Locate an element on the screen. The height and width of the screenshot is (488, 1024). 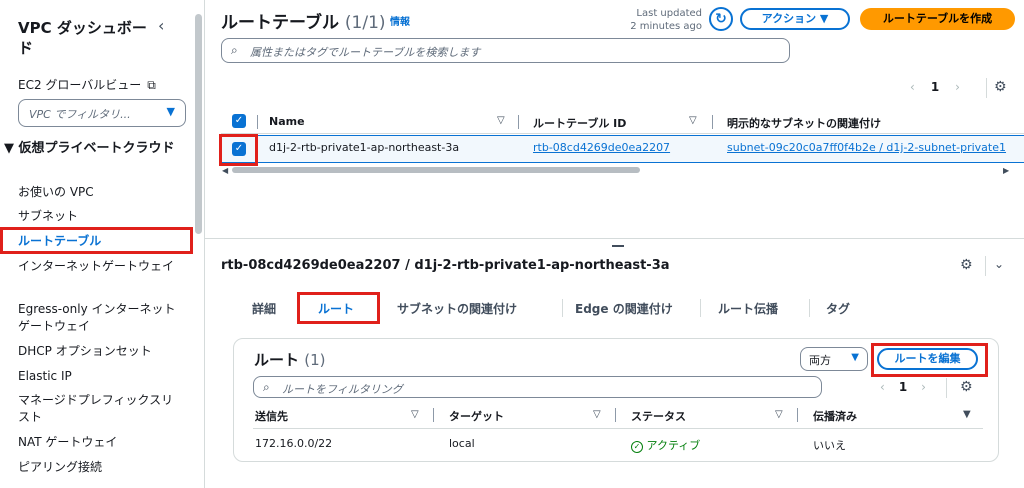
route-propagated: いいえ is located at coordinates (829, 445).